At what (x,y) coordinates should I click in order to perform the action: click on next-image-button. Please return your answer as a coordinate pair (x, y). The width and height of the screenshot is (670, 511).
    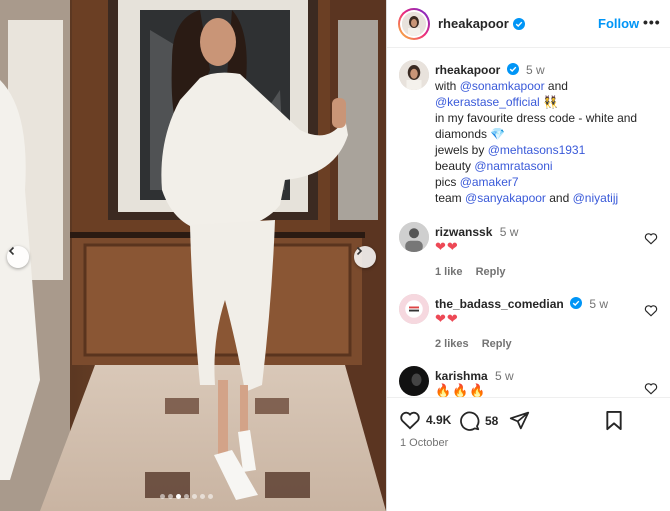
    Looking at the image, I should click on (365, 257).